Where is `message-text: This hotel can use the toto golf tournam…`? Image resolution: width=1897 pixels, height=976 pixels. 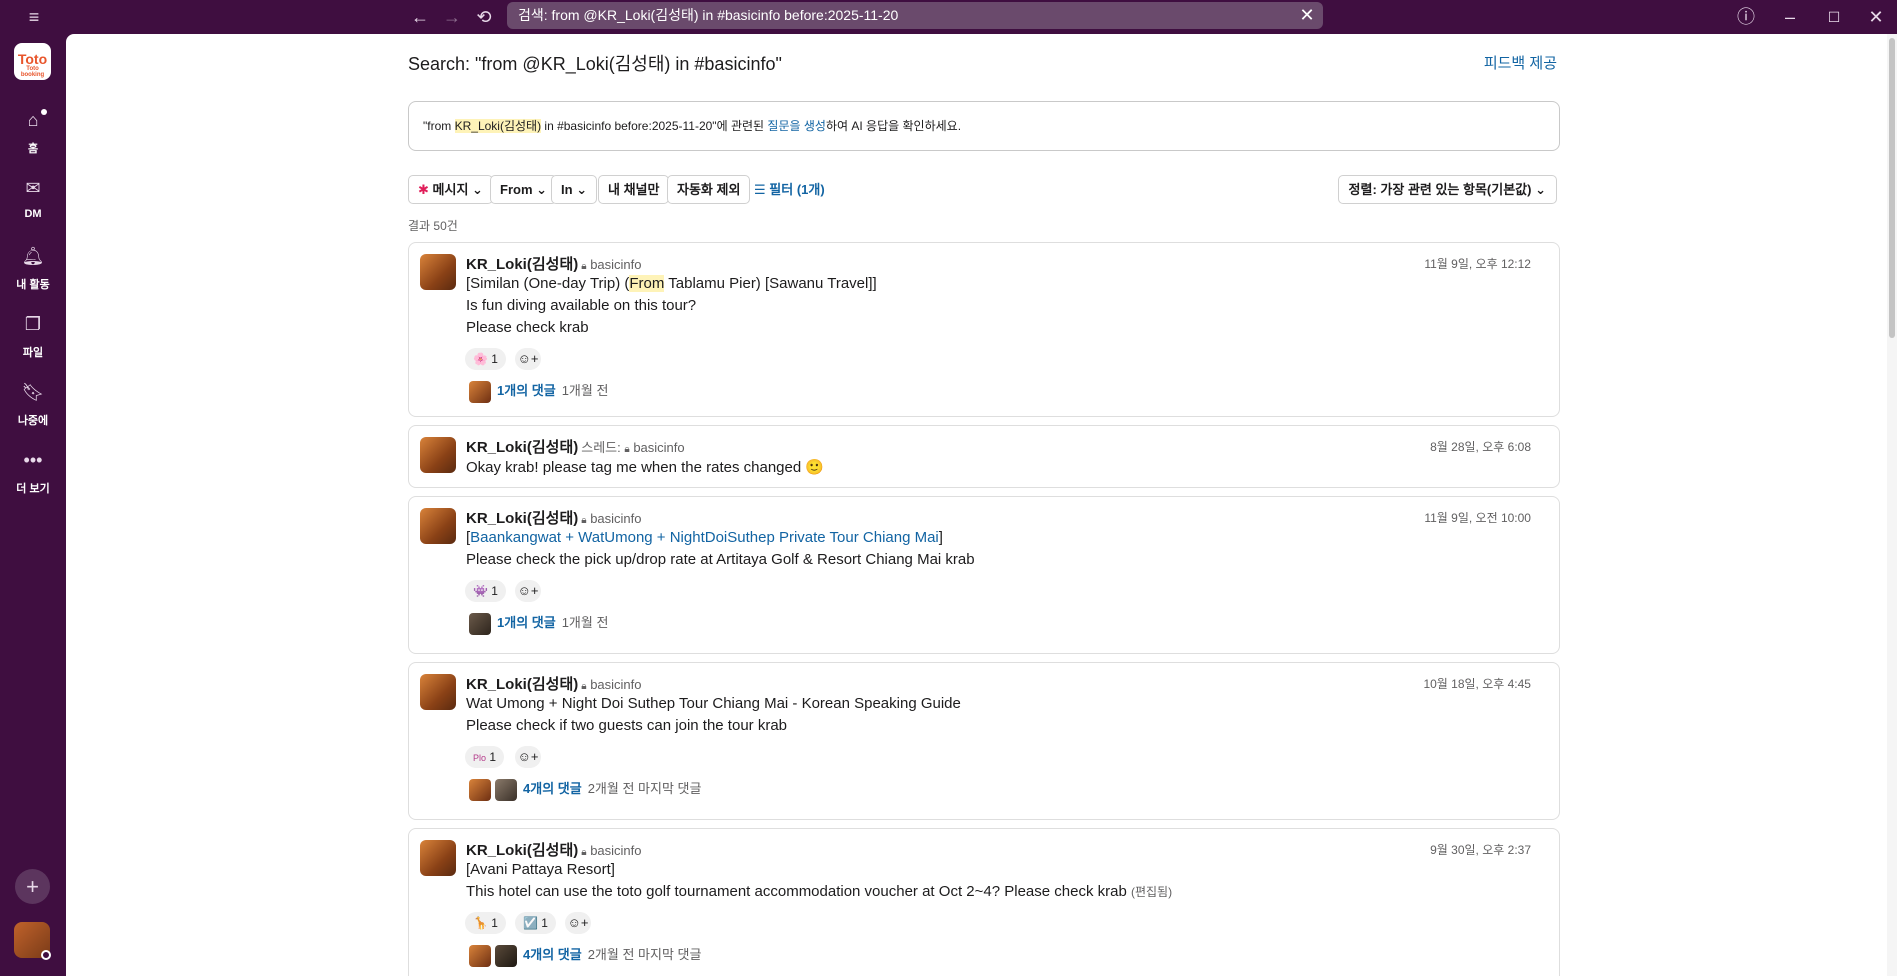 message-text: This hotel can use the toto golf tournam… is located at coordinates (796, 891).